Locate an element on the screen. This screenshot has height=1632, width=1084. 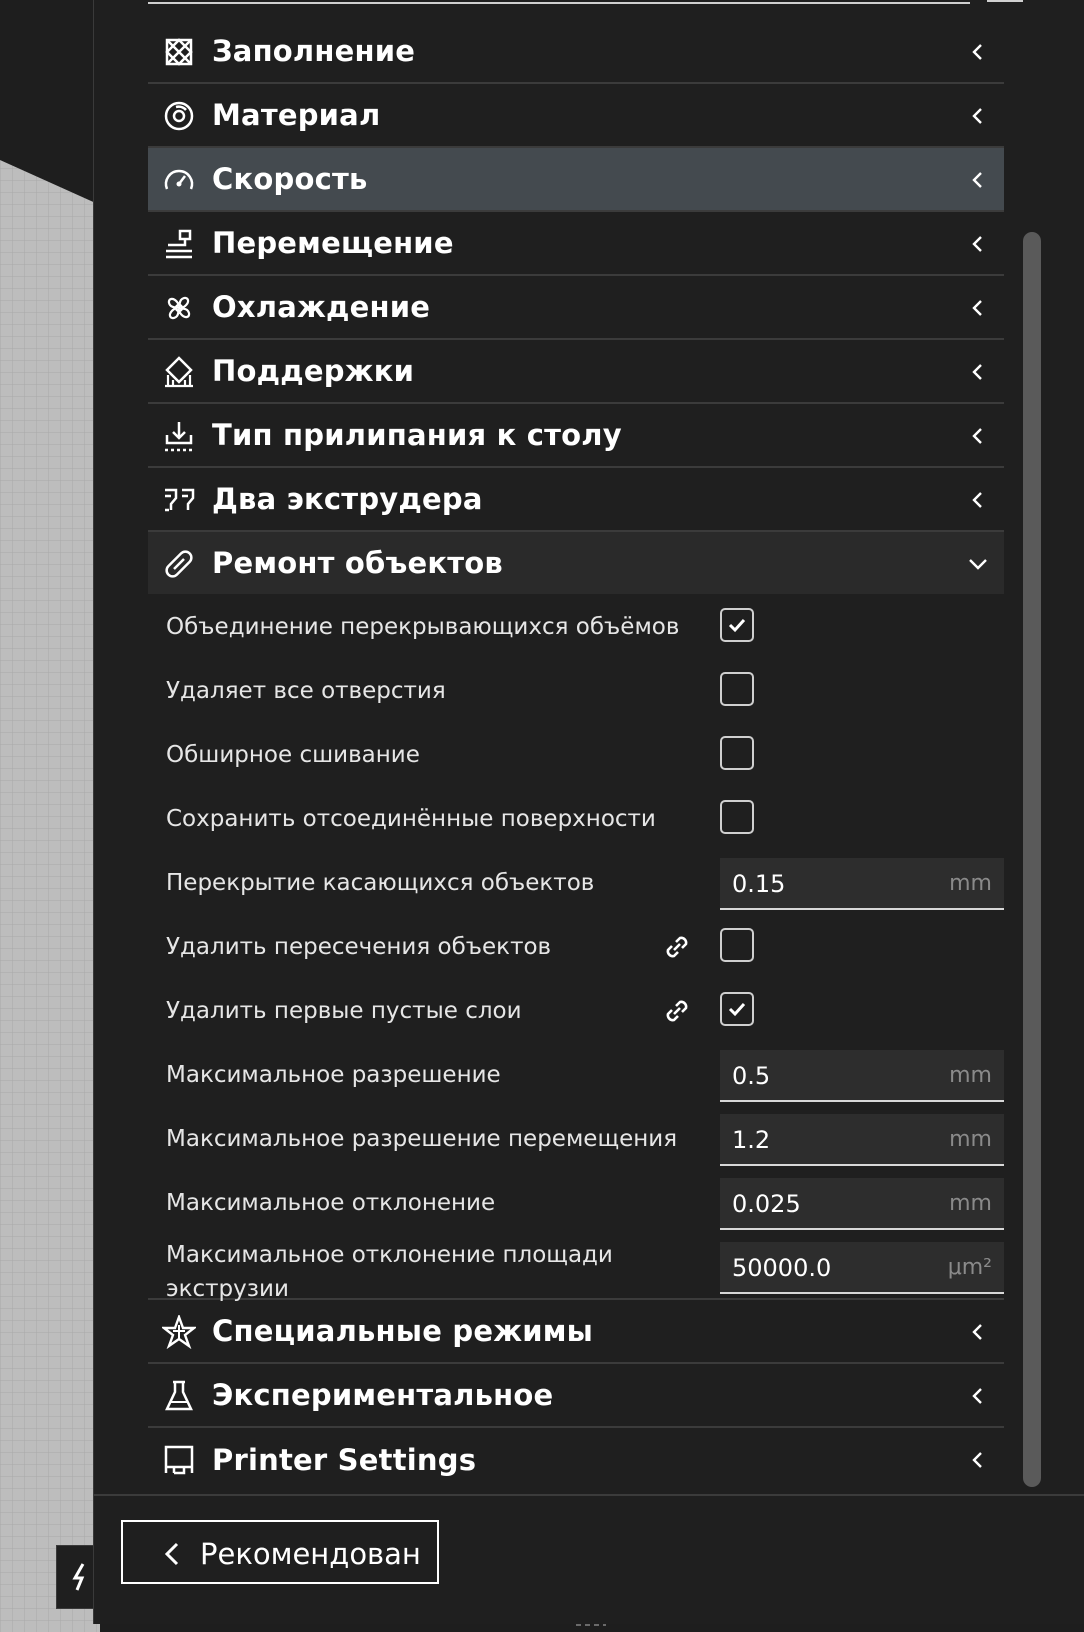
input-value: 0.025 is located at coordinates (766, 1204).